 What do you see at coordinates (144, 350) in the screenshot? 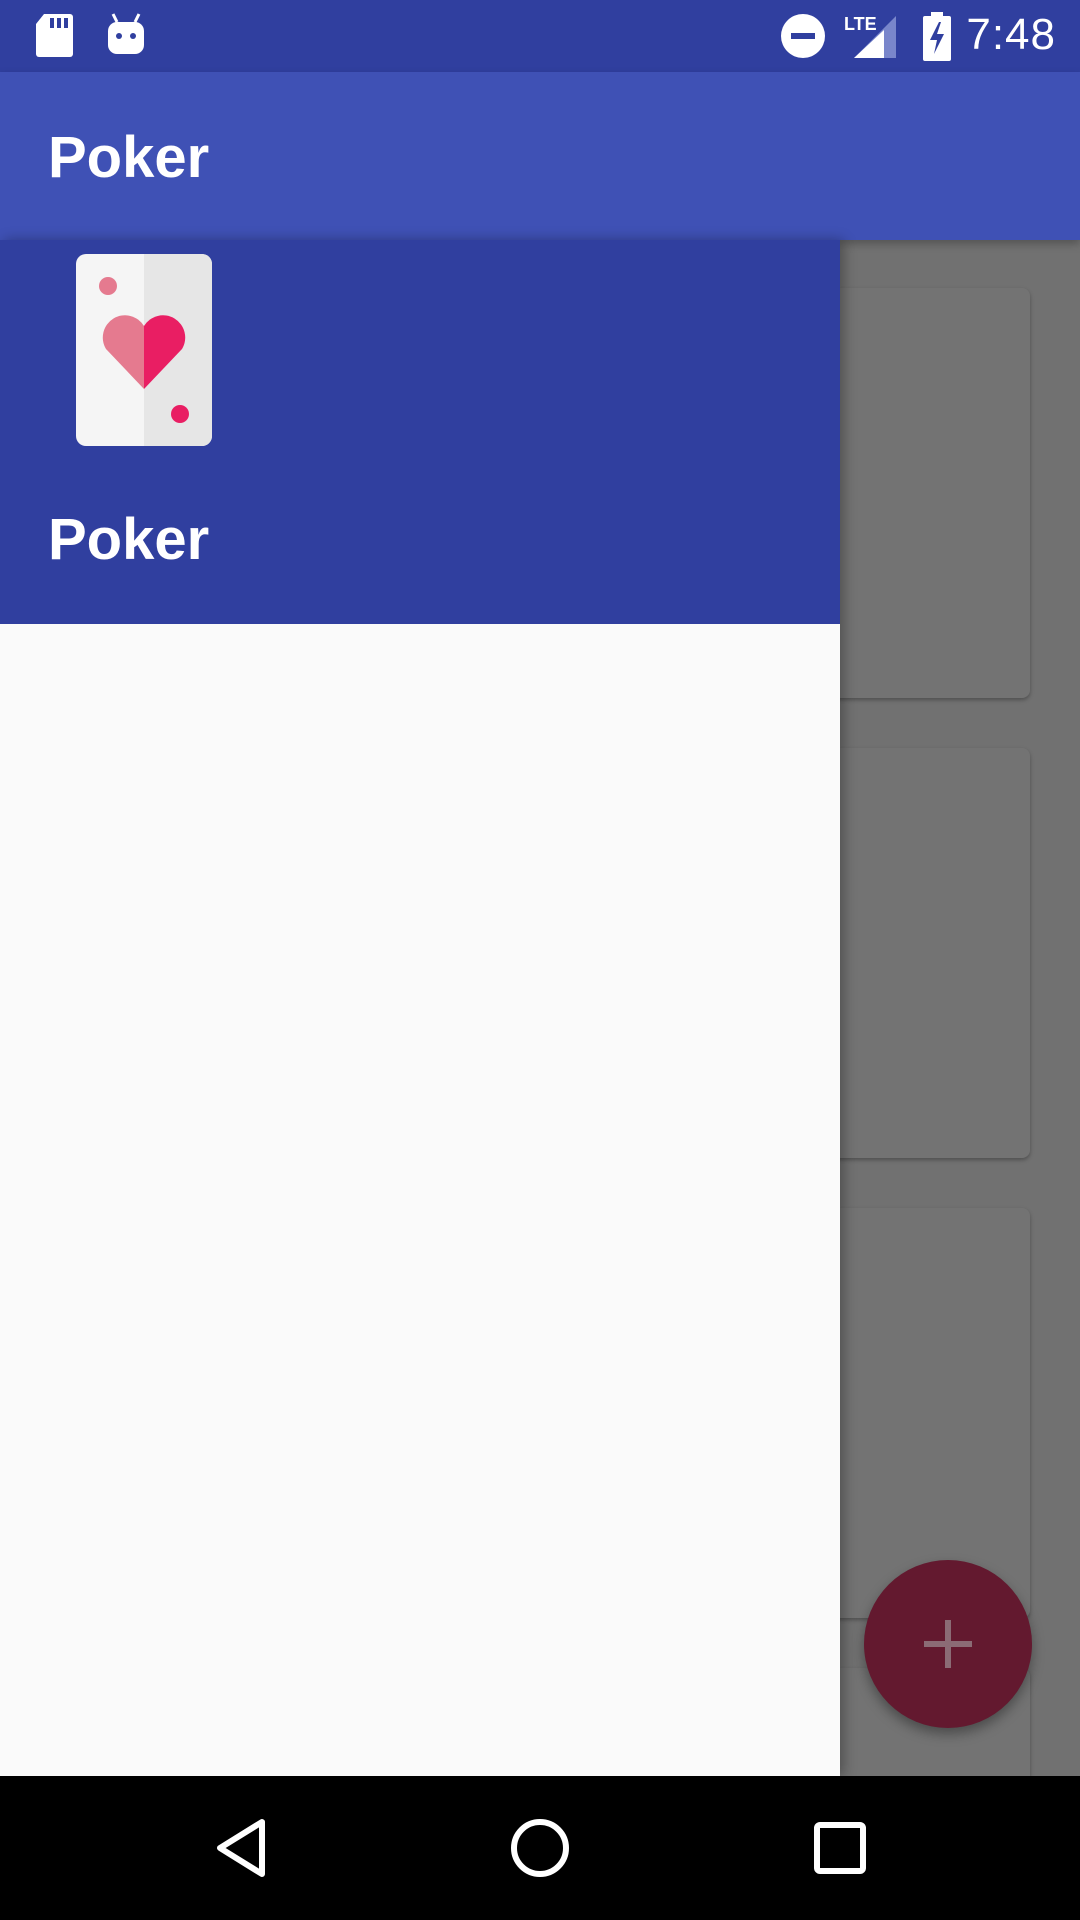
I see `playing-card-heart-icon` at bounding box center [144, 350].